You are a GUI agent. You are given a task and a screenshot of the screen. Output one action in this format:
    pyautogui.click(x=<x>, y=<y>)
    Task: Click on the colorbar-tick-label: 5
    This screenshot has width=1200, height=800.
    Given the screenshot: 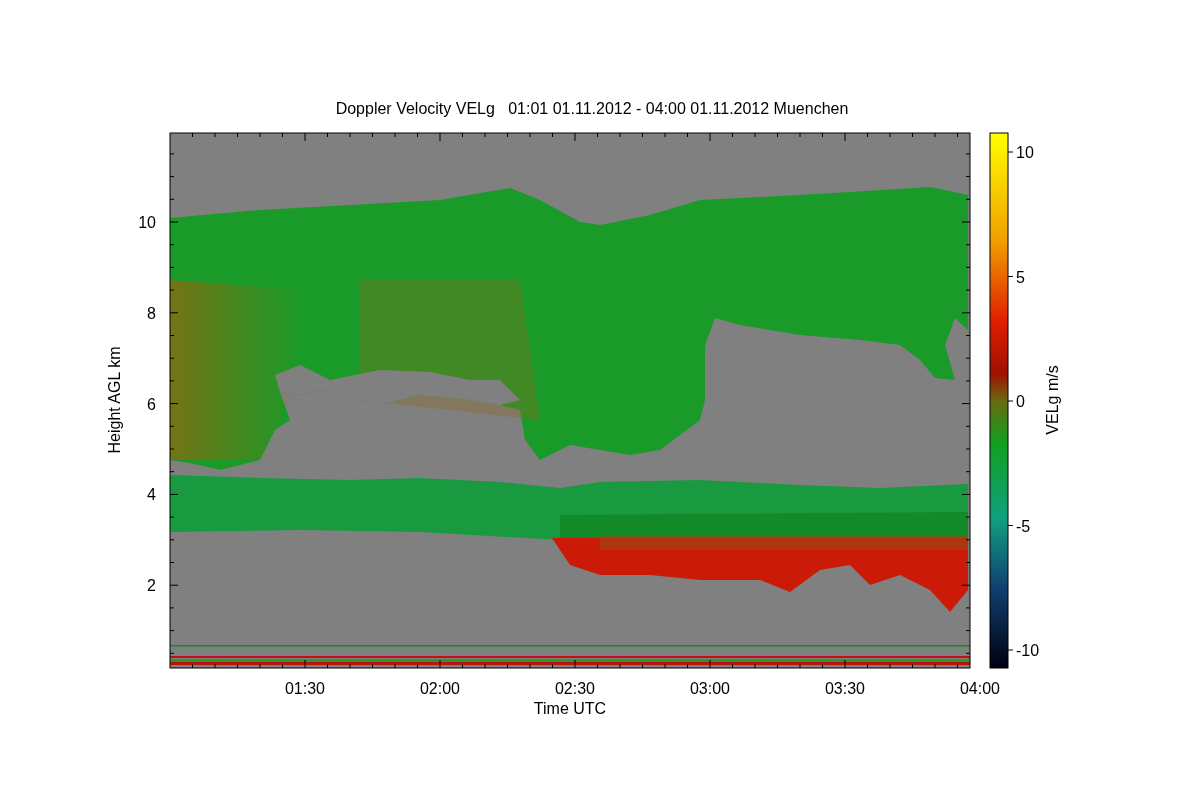 What is the action you would take?
    pyautogui.click(x=1020, y=277)
    